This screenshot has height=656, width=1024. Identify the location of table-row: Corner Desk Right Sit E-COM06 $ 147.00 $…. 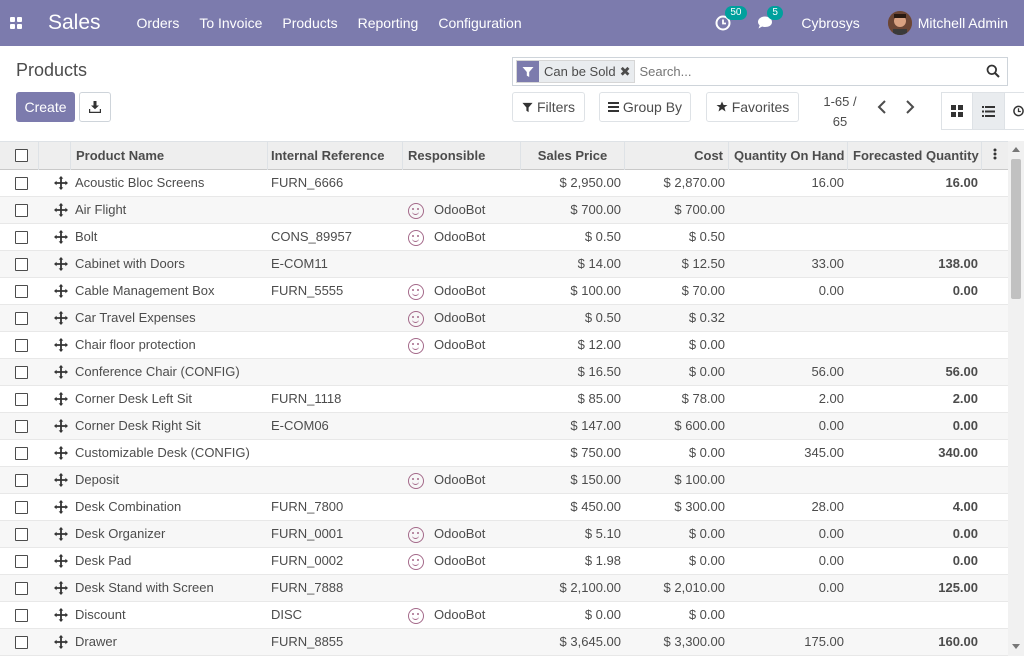
(504, 426).